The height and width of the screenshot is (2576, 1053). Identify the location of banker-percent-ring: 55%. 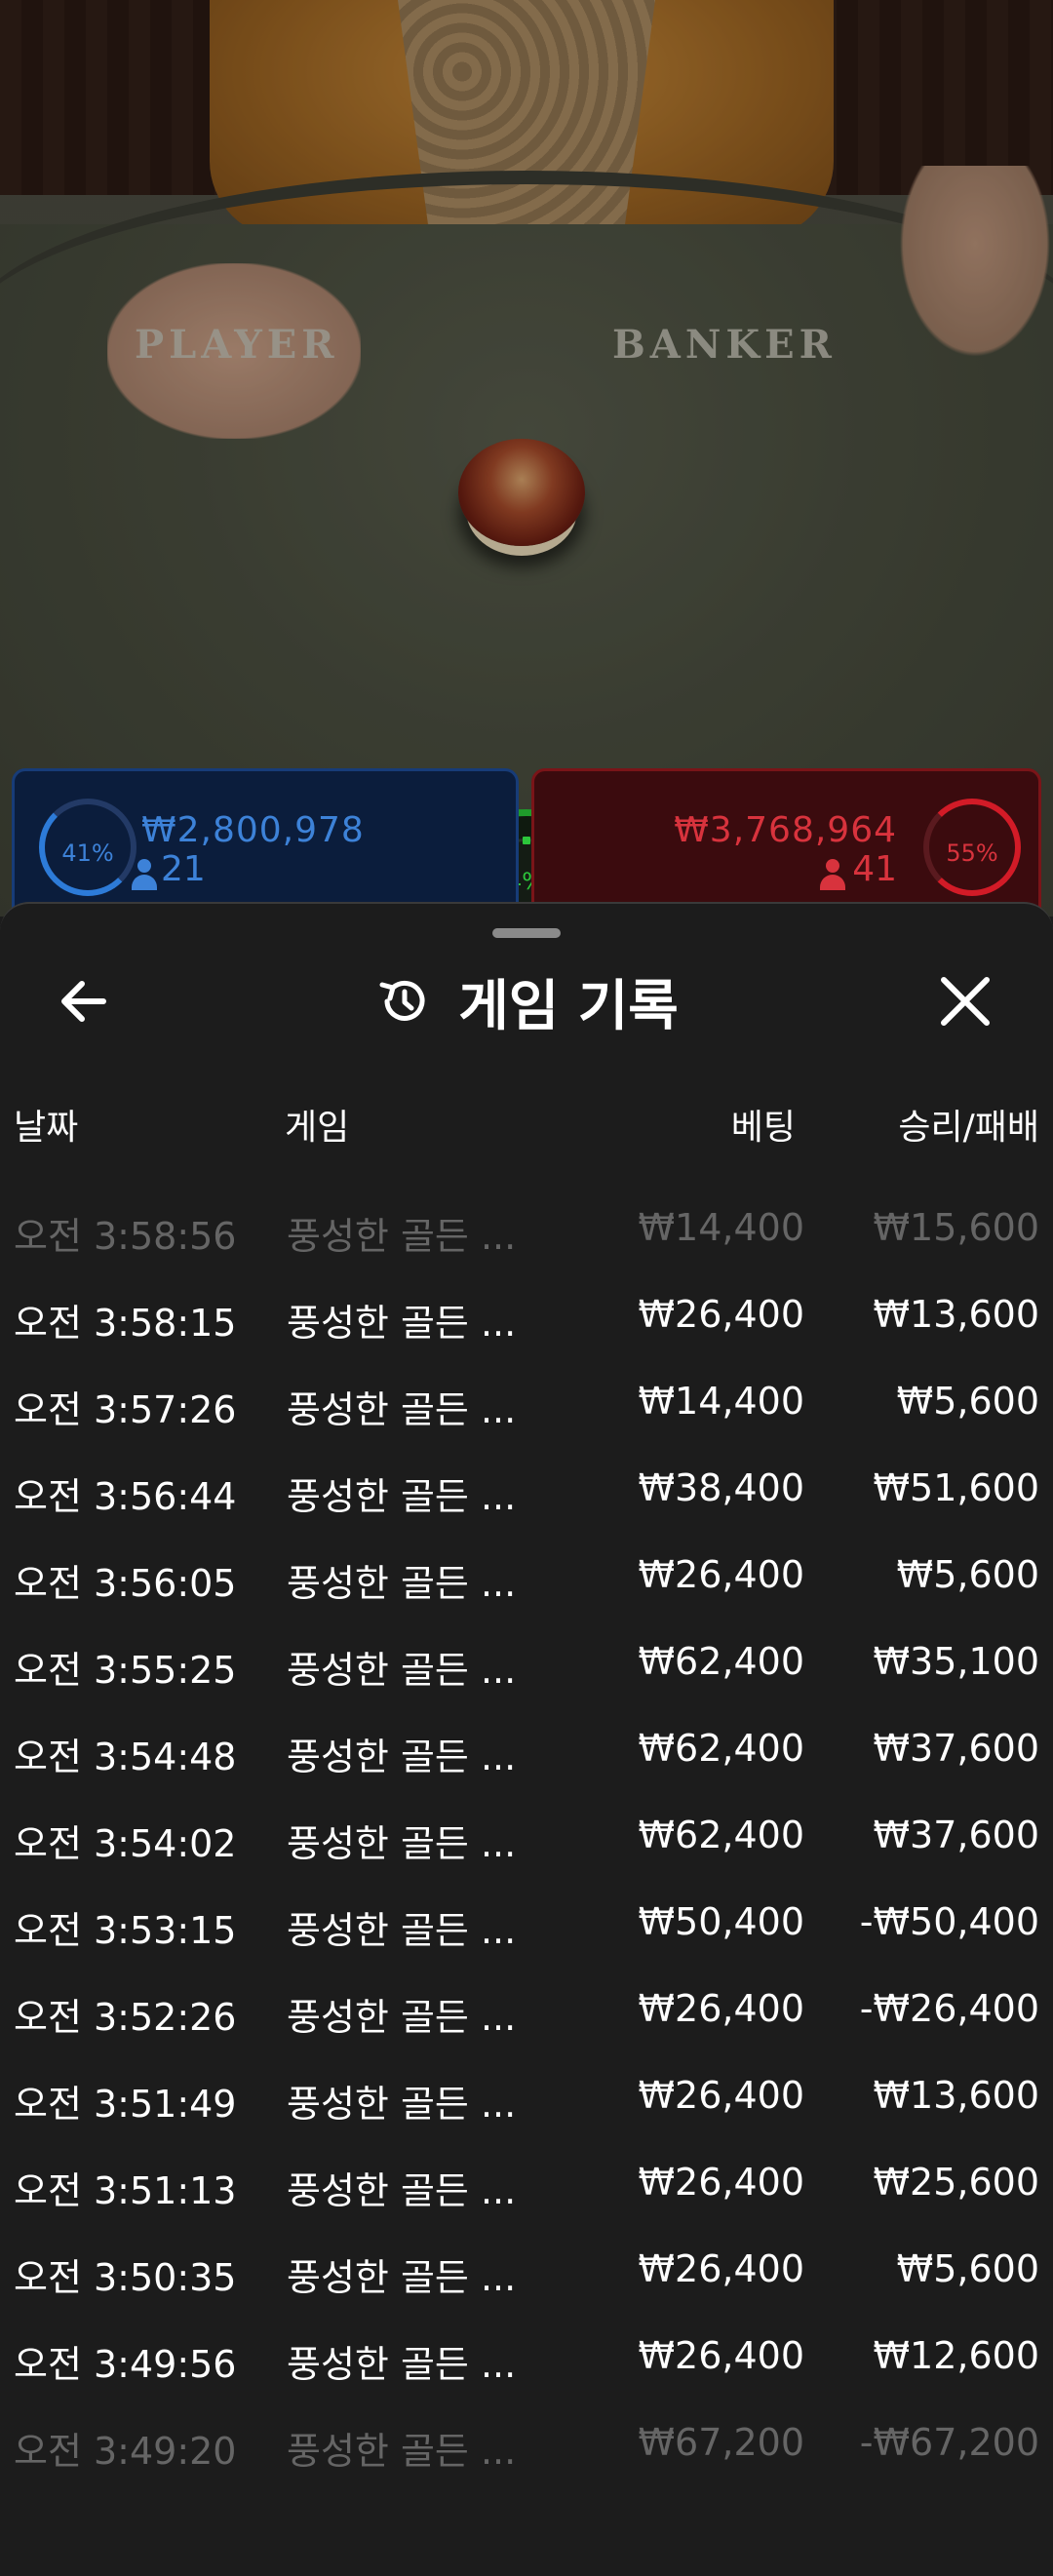
(972, 847).